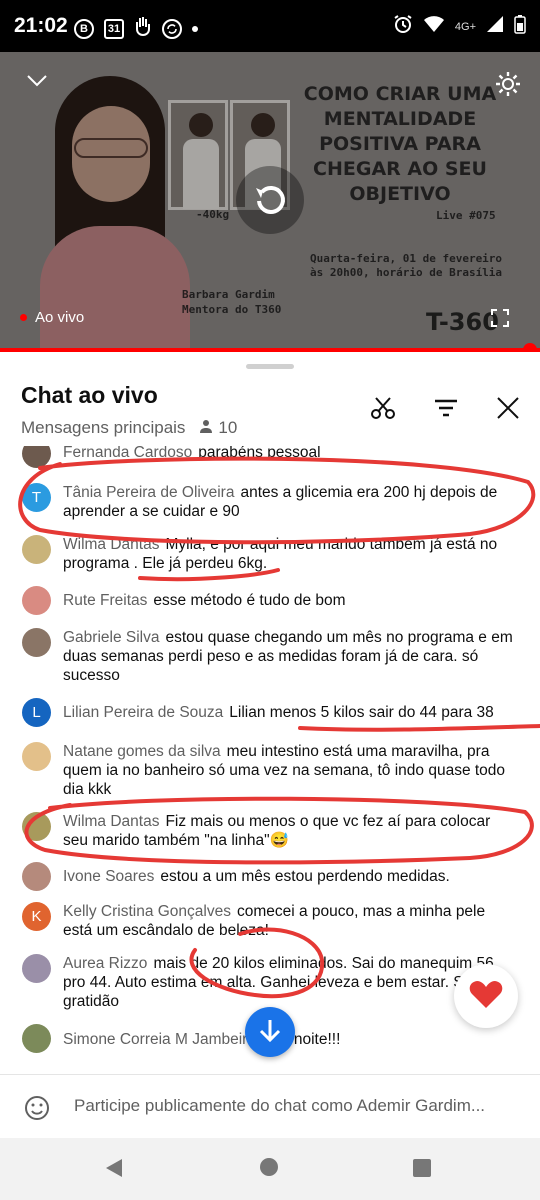  Describe the element at coordinates (108, 876) in the screenshot. I see `message-author: Ivone Soares` at that location.